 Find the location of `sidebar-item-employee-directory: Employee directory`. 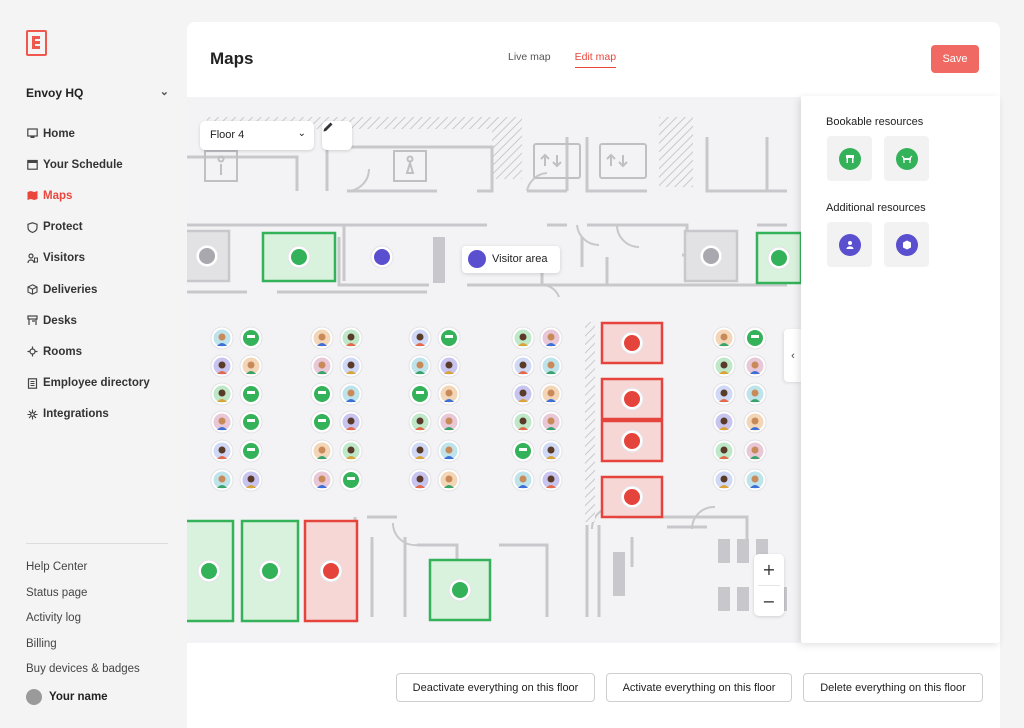

sidebar-item-employee-directory: Employee directory is located at coordinates (88, 383).